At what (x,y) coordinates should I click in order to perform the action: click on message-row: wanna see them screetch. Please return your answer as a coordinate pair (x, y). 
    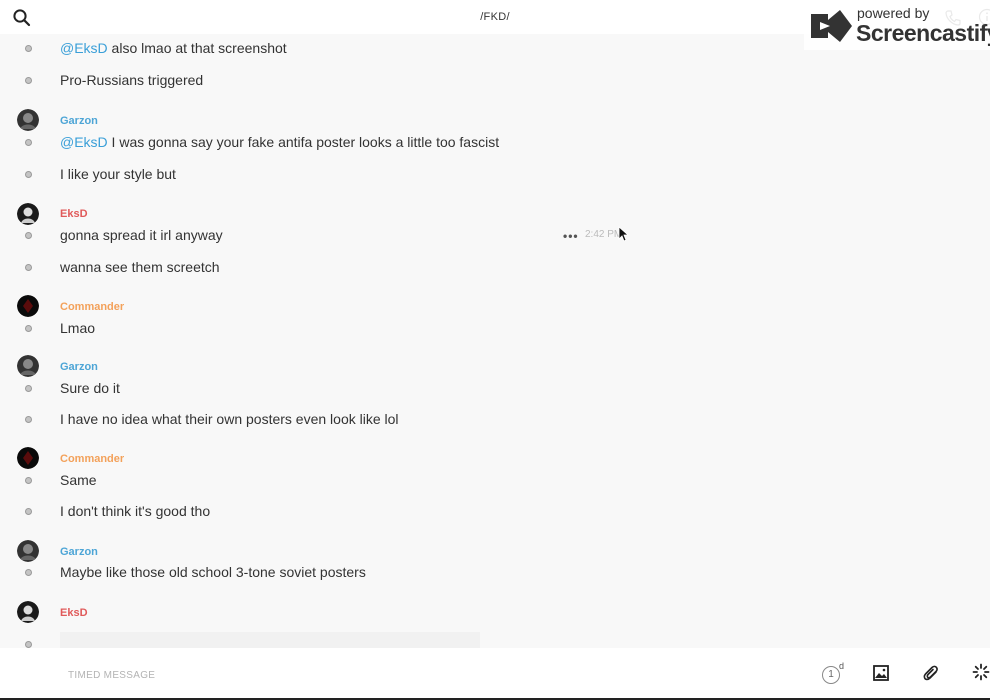
    Looking at the image, I should click on (495, 267).